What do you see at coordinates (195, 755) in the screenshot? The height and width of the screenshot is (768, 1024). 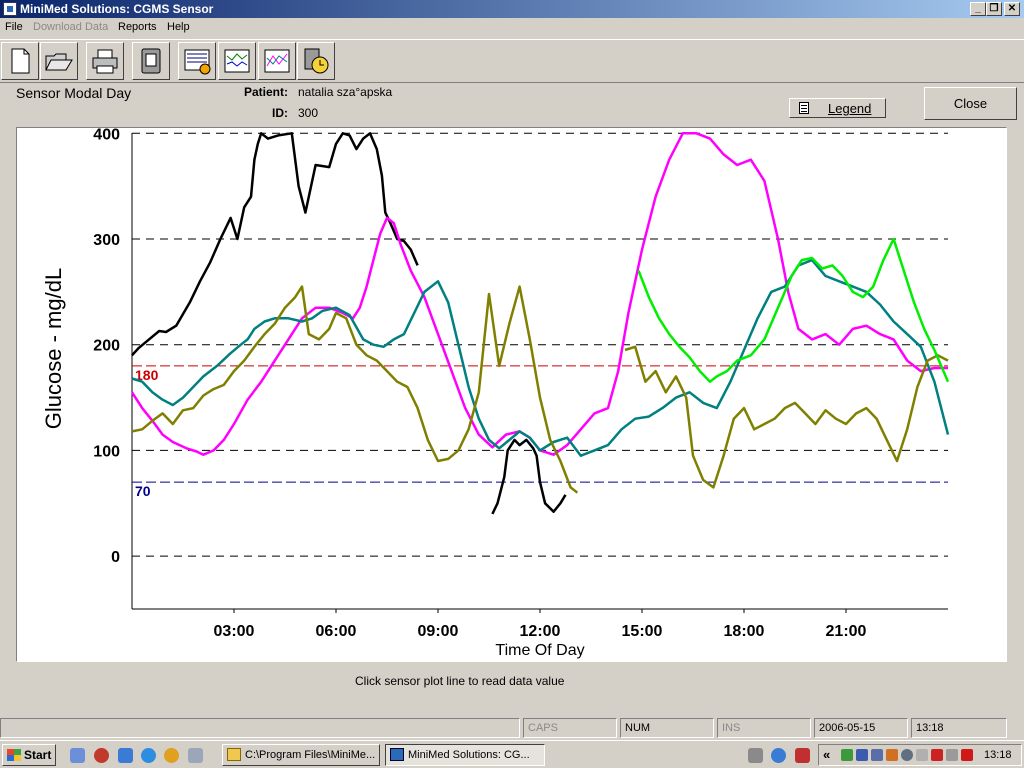 I see `quicklaunch-desktop-icon` at bounding box center [195, 755].